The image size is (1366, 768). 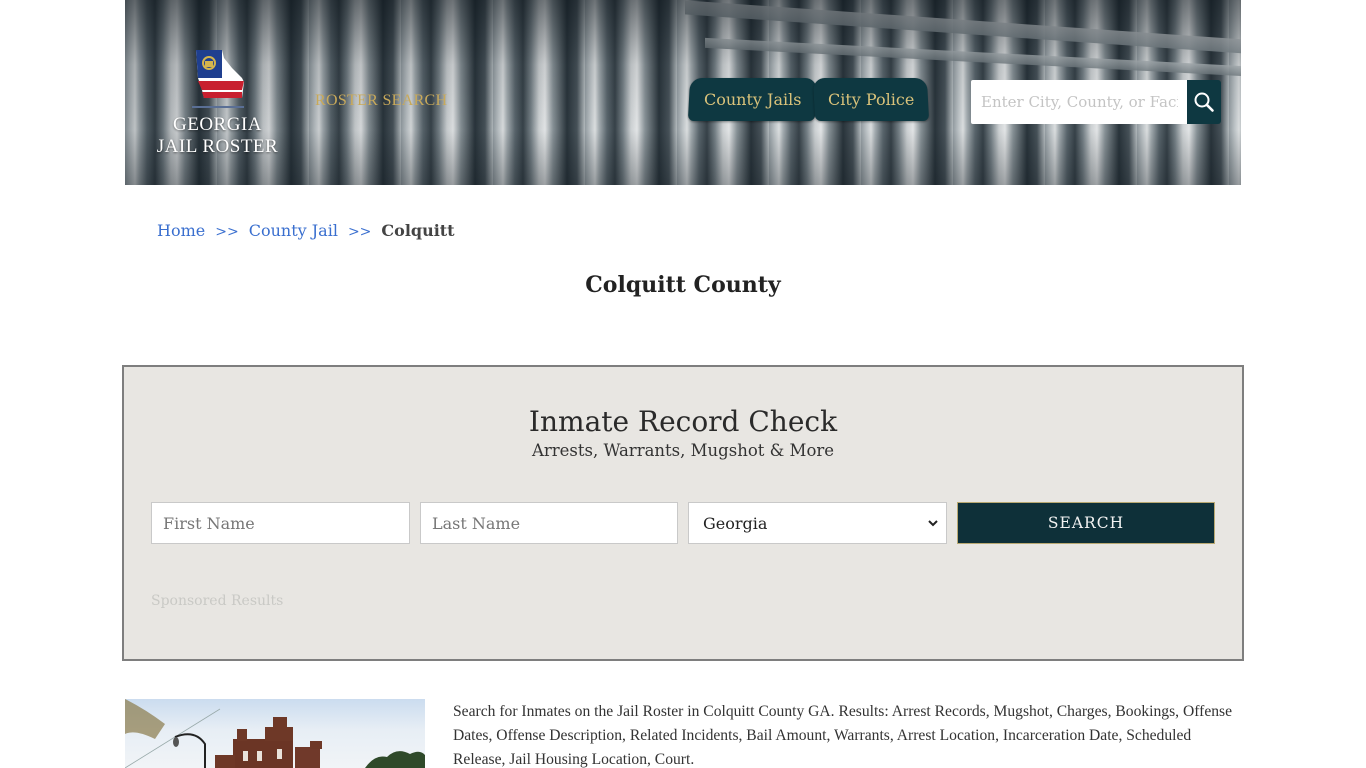 I want to click on state-select: Georgia, so click(x=817, y=523).